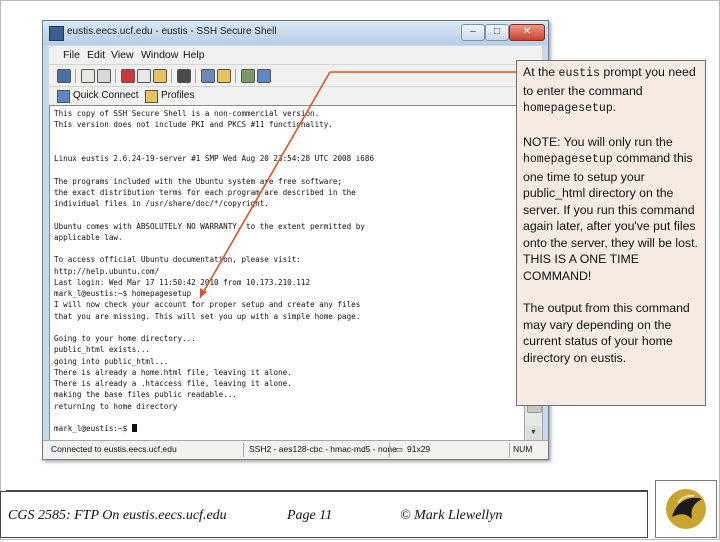 The width and height of the screenshot is (720, 542). What do you see at coordinates (527, 32) in the screenshot?
I see `close-button: ✕` at bounding box center [527, 32].